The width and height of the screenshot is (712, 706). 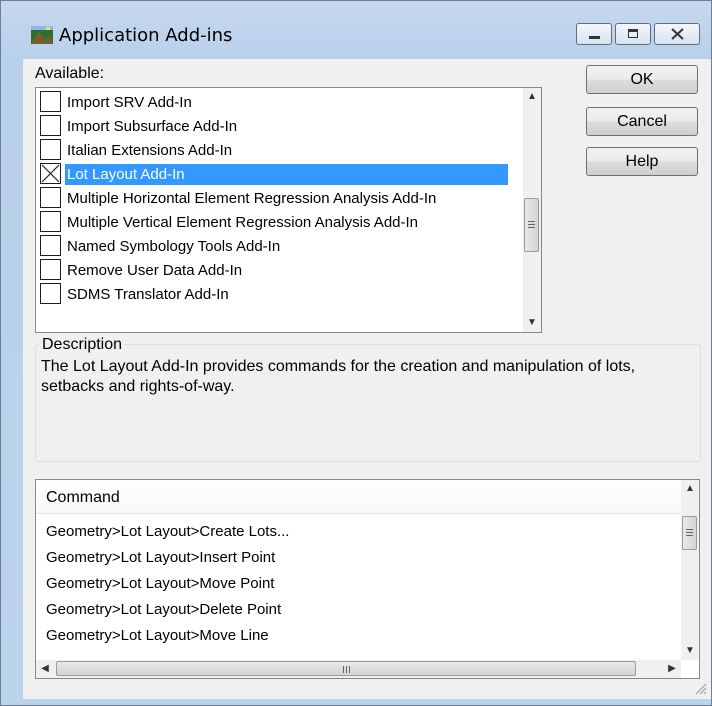 I want to click on add-ins-app-icon, so click(x=42, y=35).